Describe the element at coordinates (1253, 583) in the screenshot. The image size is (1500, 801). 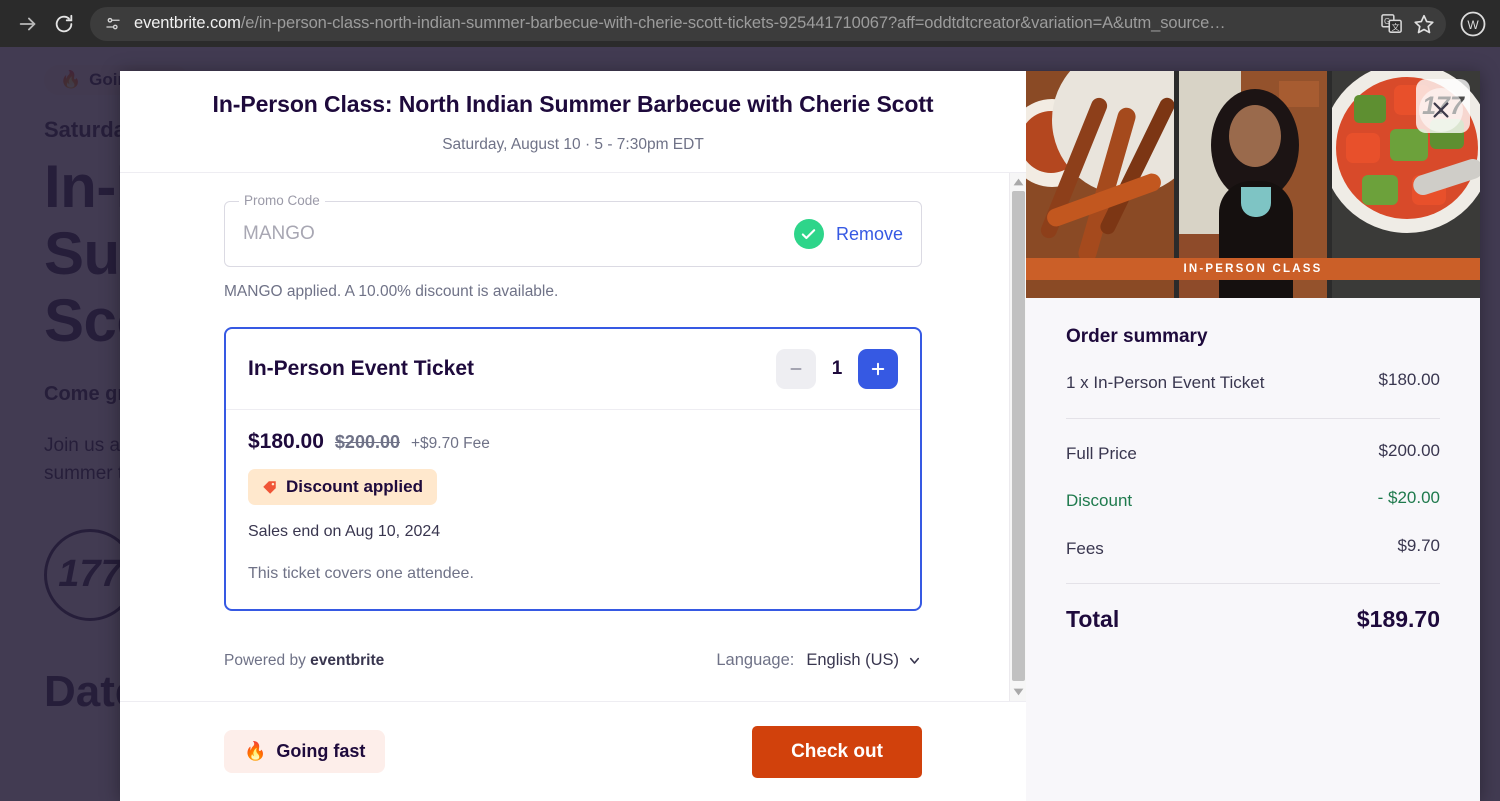
I see `summary-divider-total` at that location.